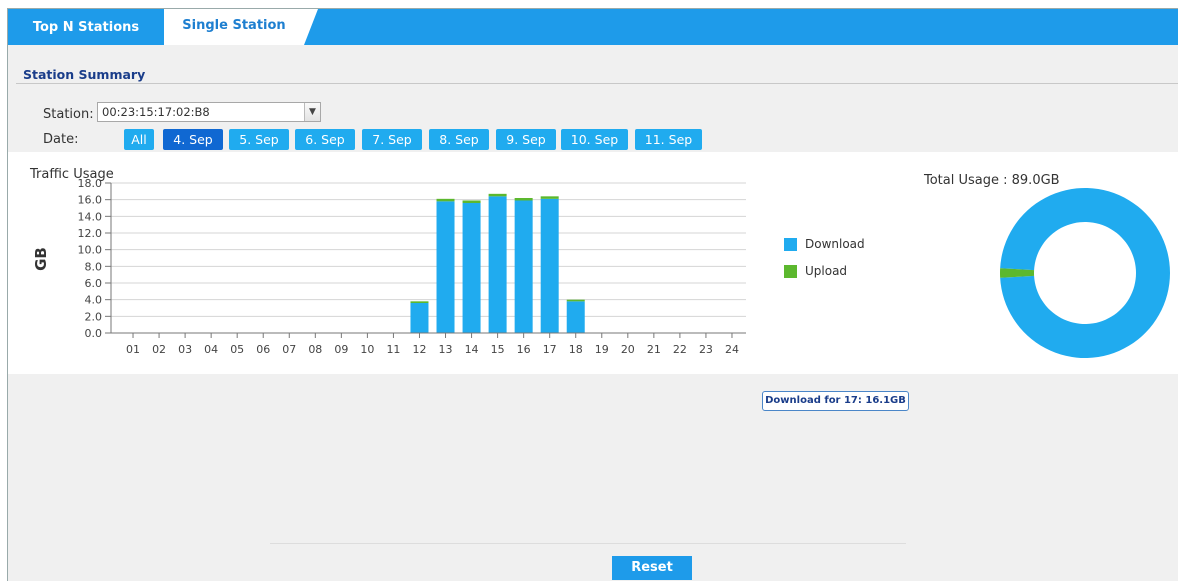 The height and width of the screenshot is (581, 1178). I want to click on y-tick-label: 8.0, so click(94, 266).